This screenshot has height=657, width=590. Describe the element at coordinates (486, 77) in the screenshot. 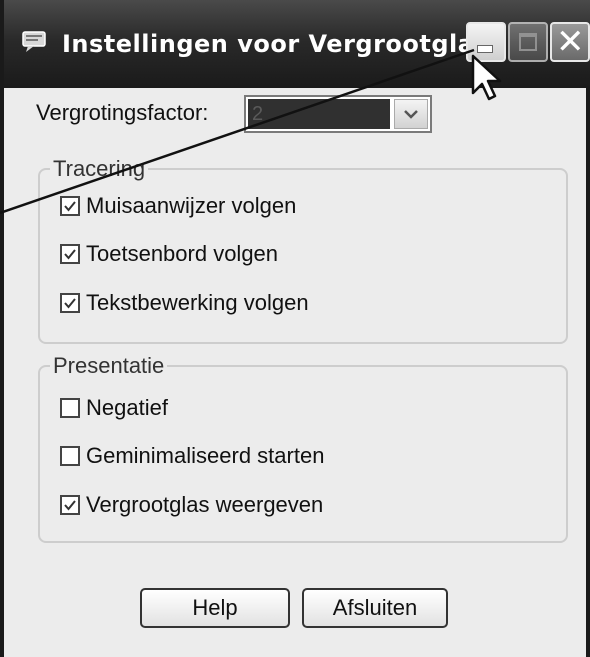

I see `mouse-cursor-icon` at that location.